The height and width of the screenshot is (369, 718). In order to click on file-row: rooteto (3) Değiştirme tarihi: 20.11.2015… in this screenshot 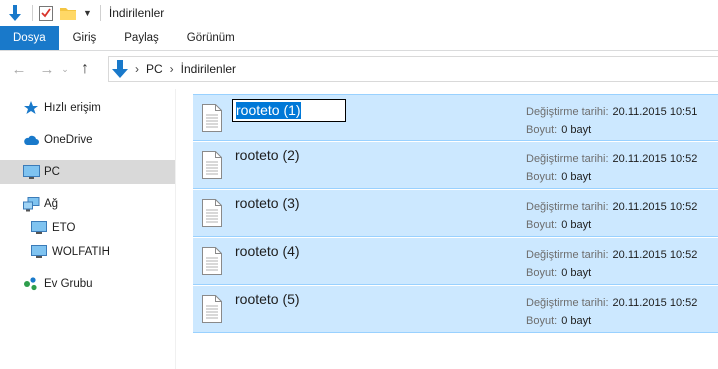, I will do `click(455, 213)`.